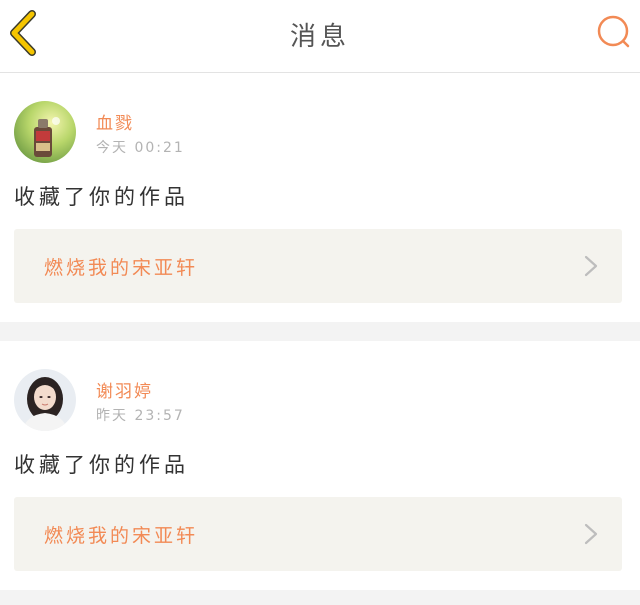 The height and width of the screenshot is (605, 640). I want to click on page-title: 消息, so click(319, 37).